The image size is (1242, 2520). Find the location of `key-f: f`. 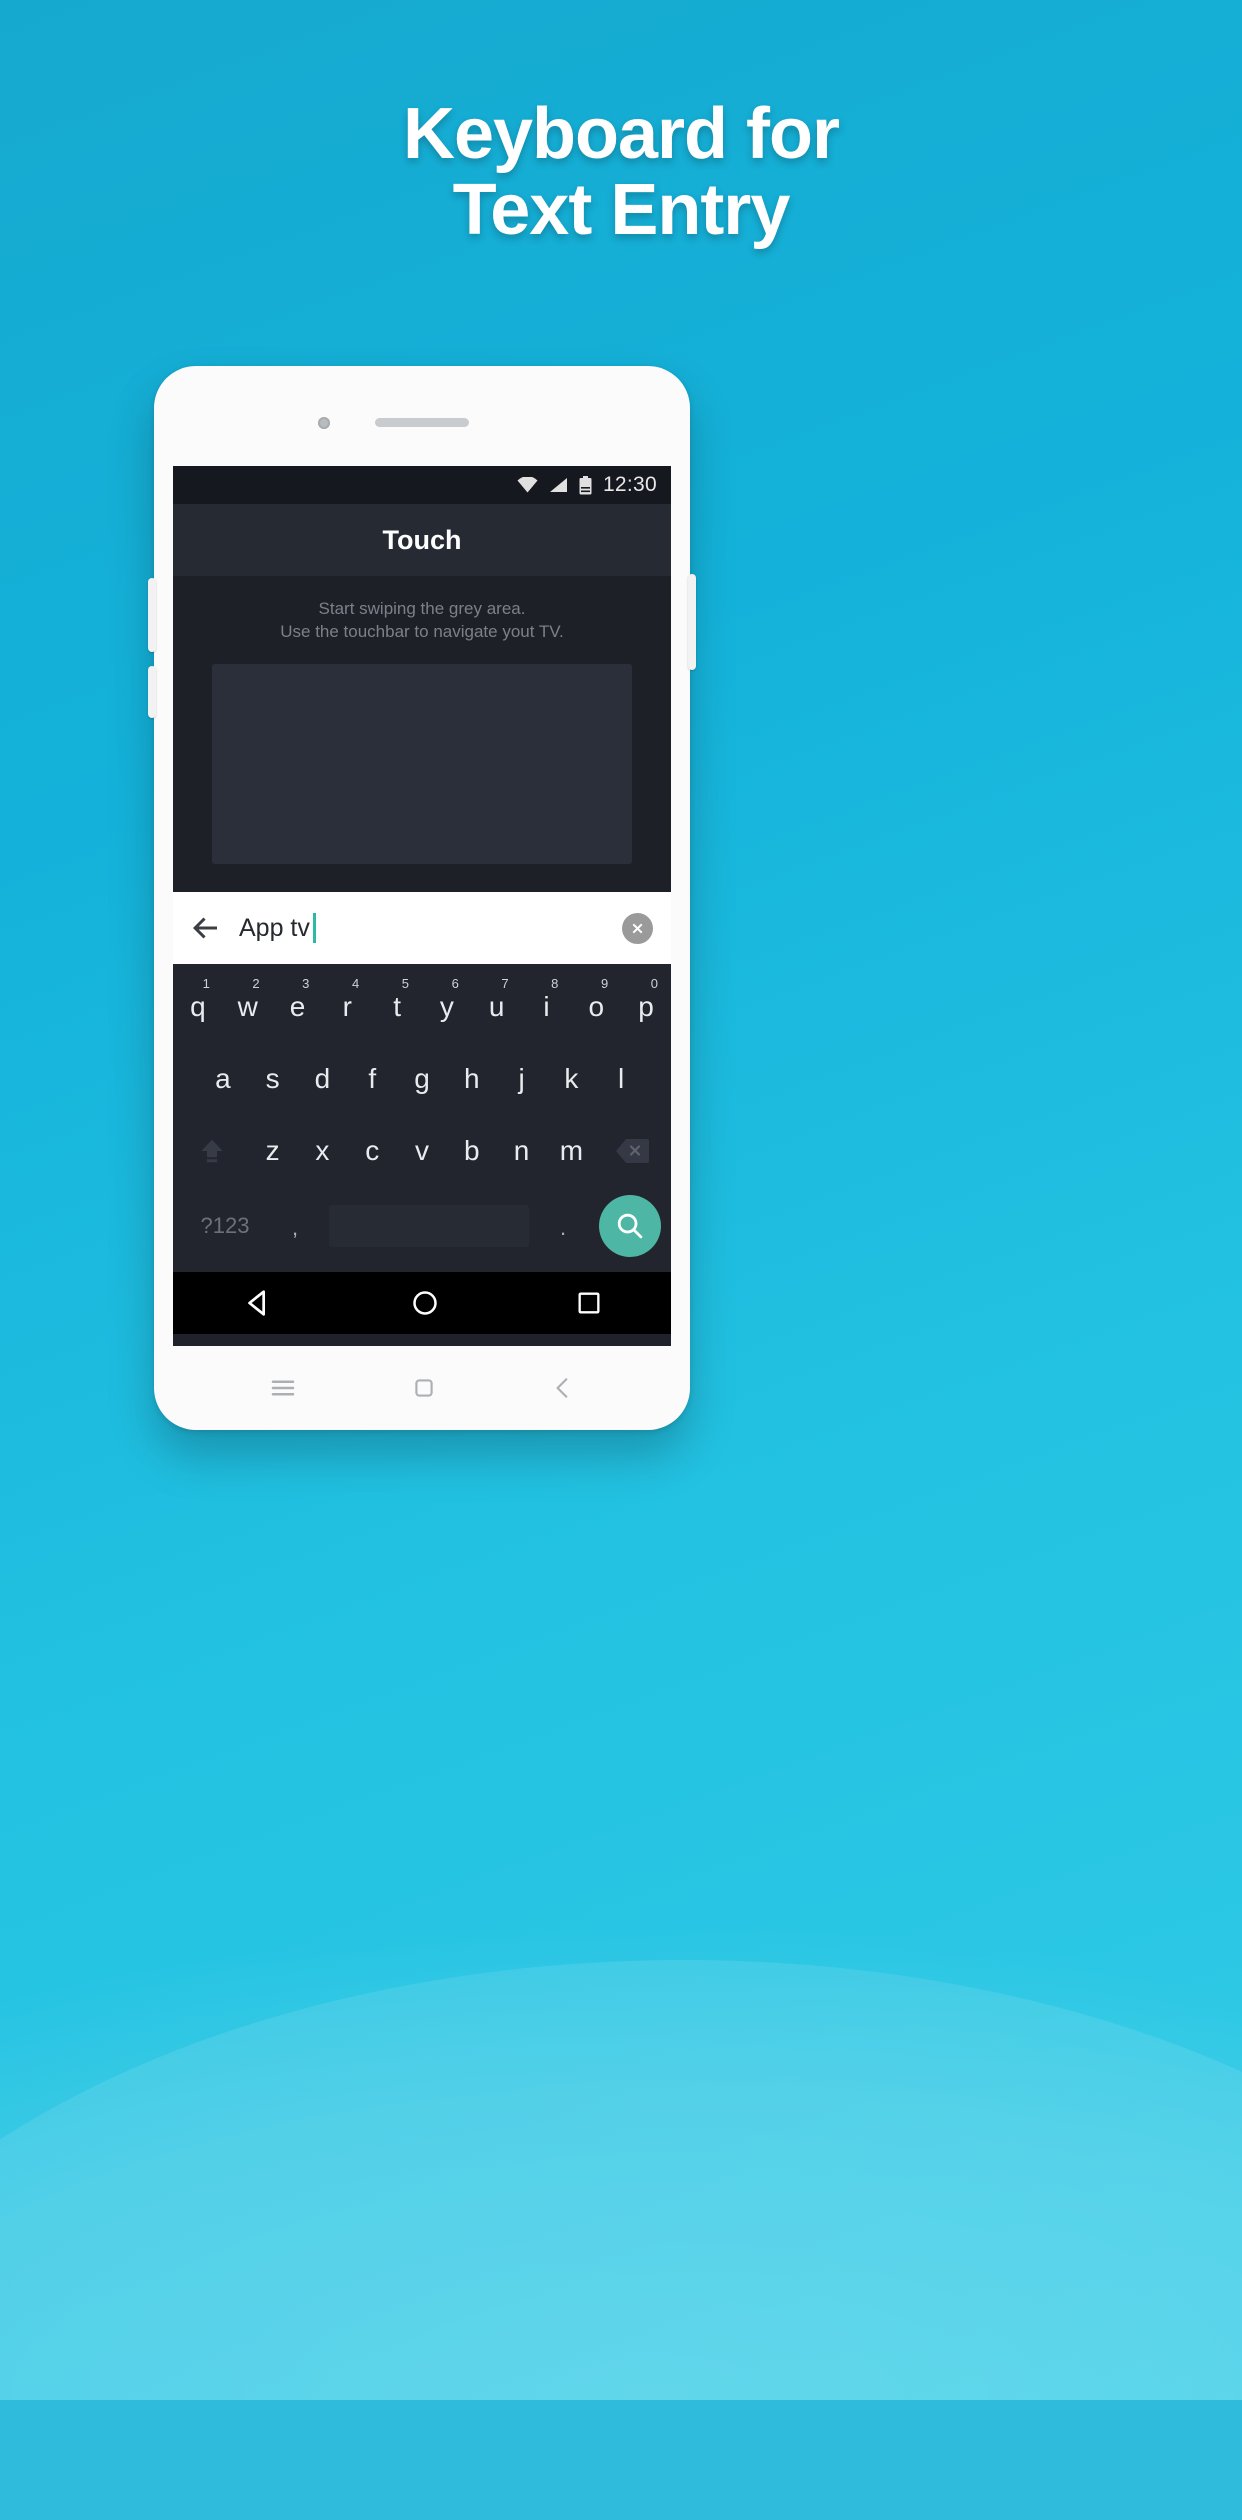

key-f: f is located at coordinates (372, 1079).